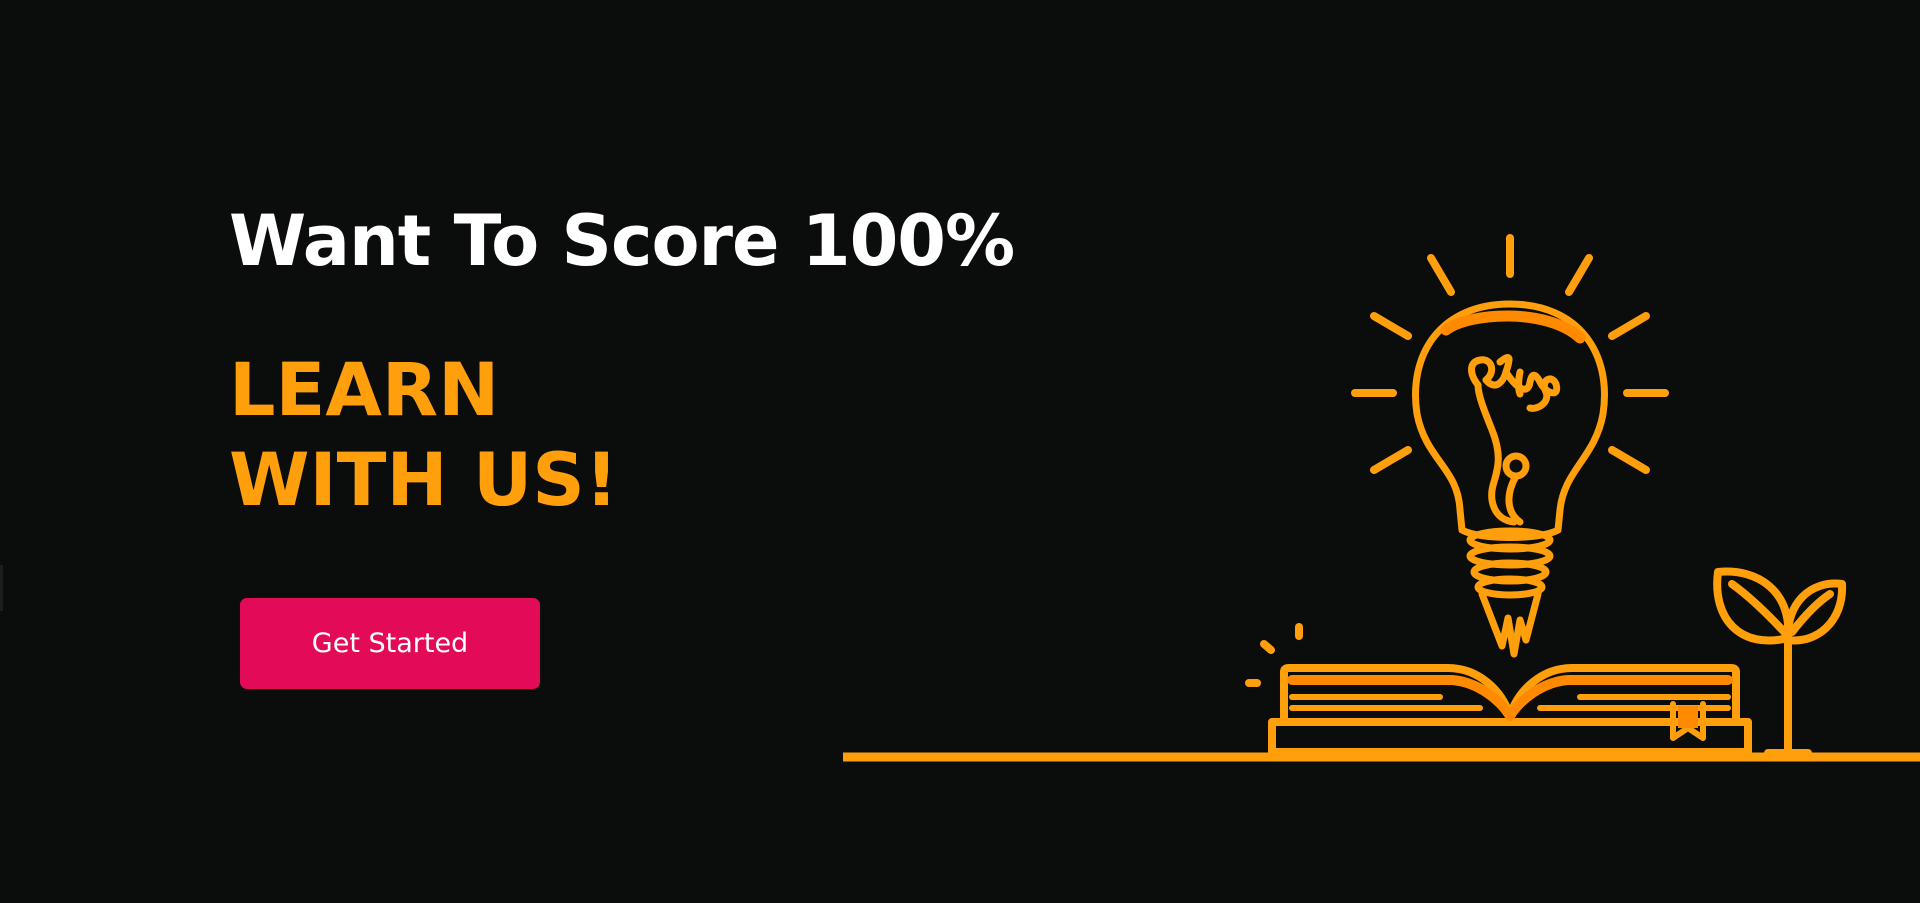  I want to click on lightbulb-icon, so click(1510, 479).